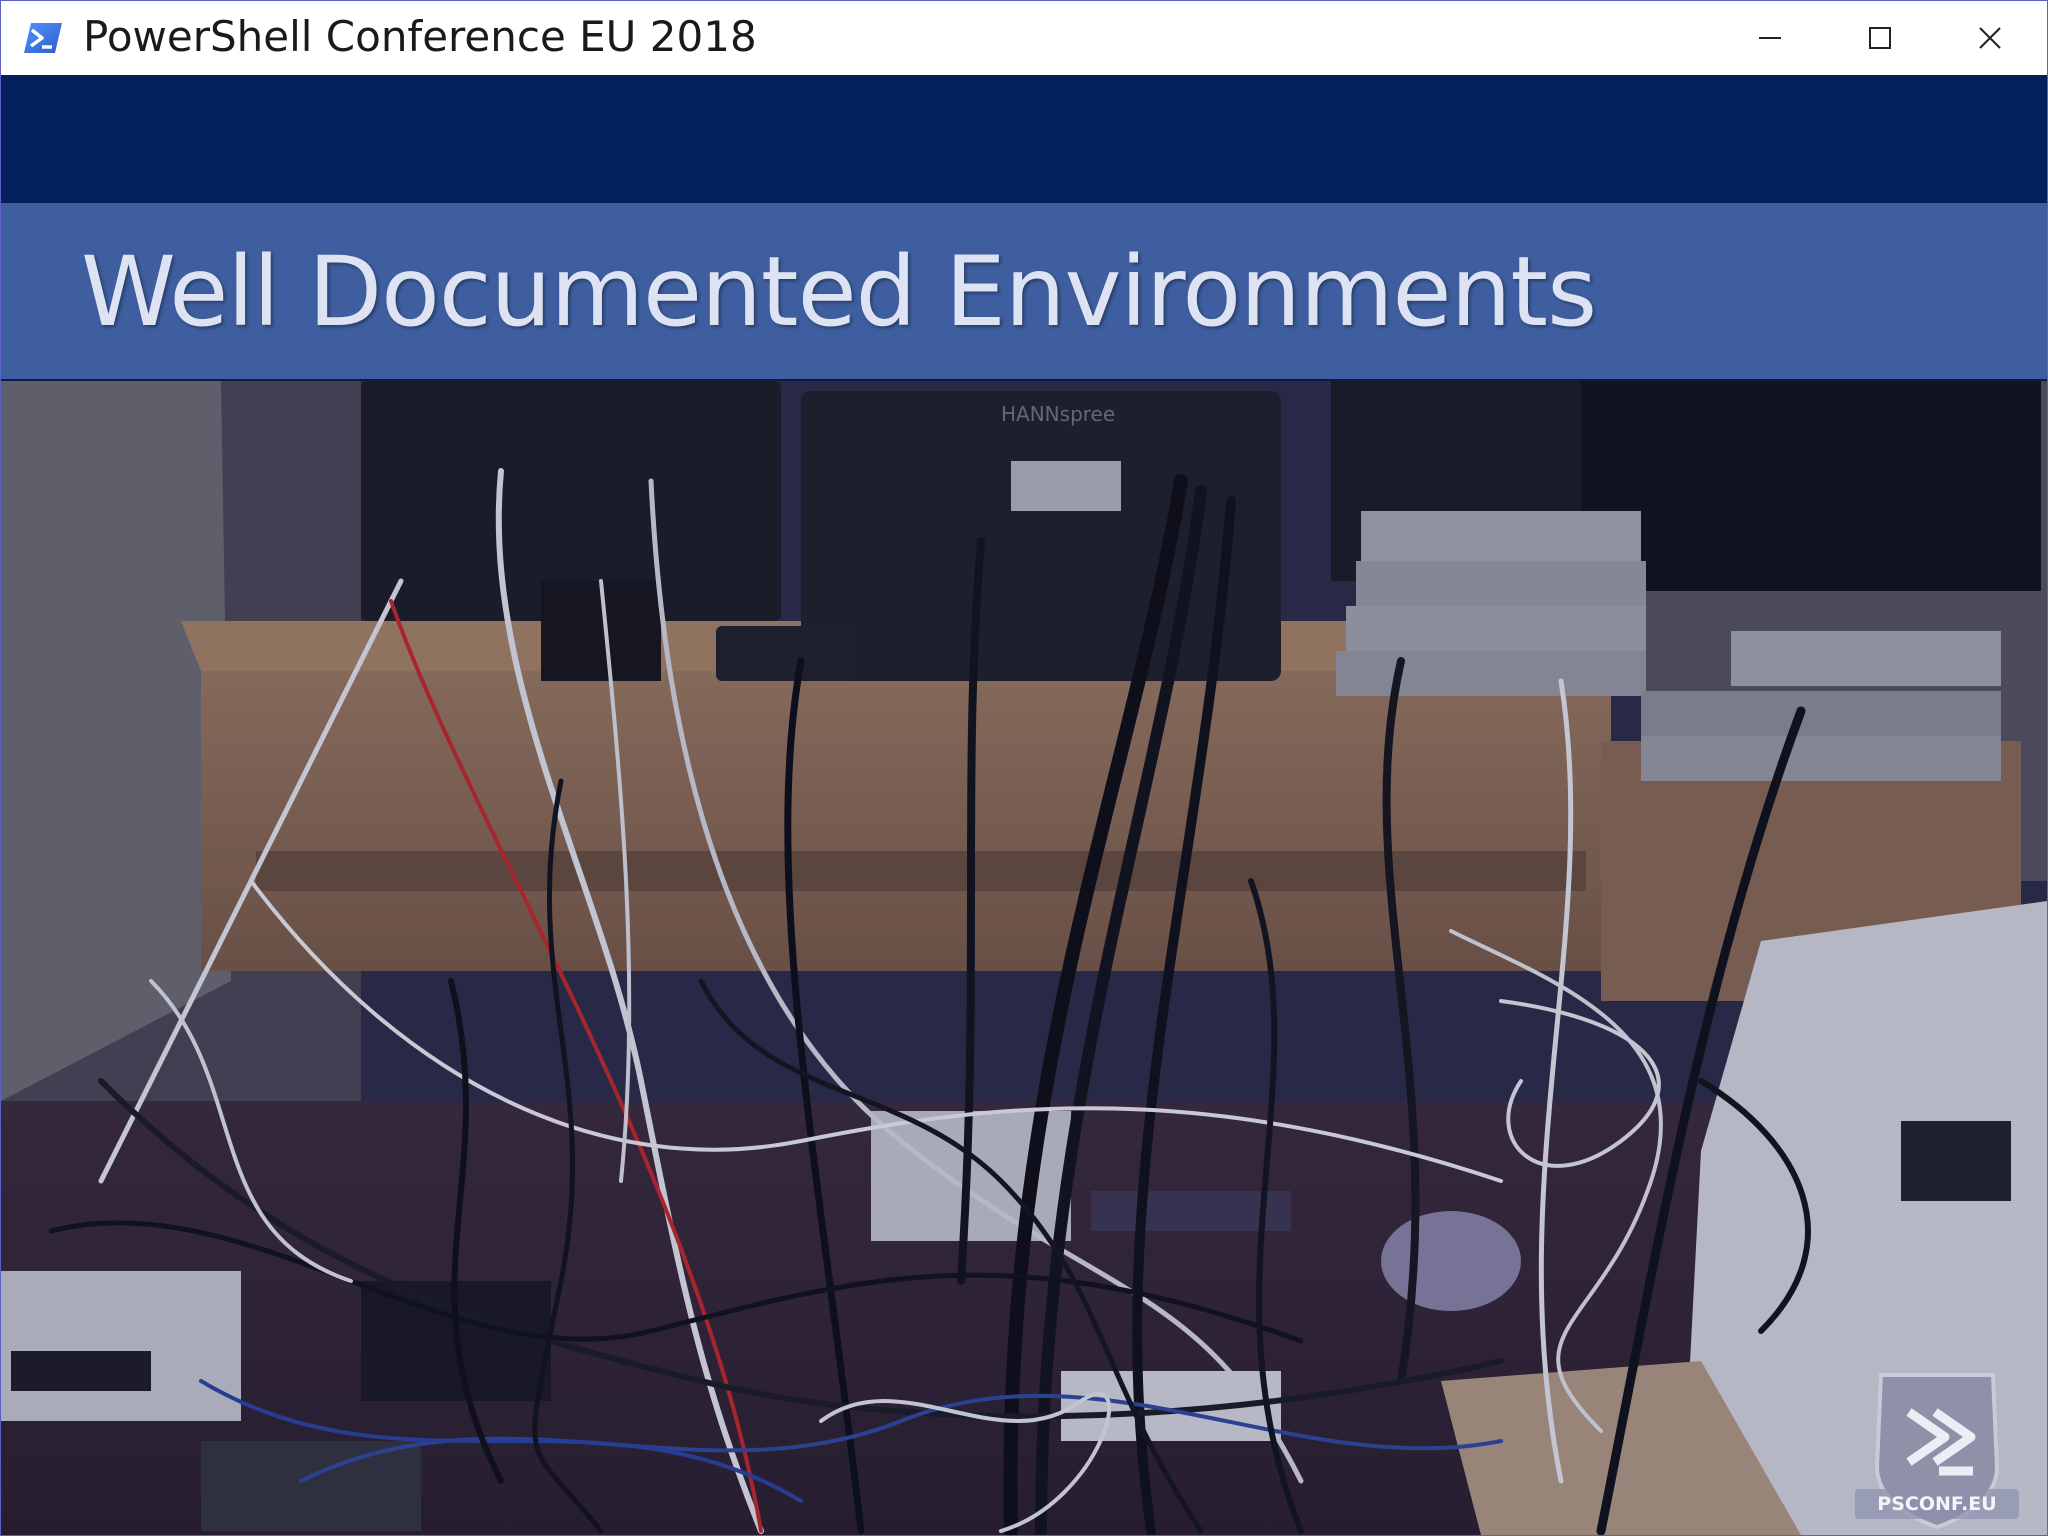 The width and height of the screenshot is (2048, 1536). I want to click on window-title: PowerShell Conference EU 2018, so click(420, 36).